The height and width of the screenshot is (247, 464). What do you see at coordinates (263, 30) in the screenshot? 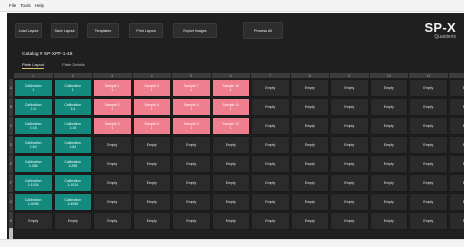
I see `process-all-button: Process All` at bounding box center [263, 30].